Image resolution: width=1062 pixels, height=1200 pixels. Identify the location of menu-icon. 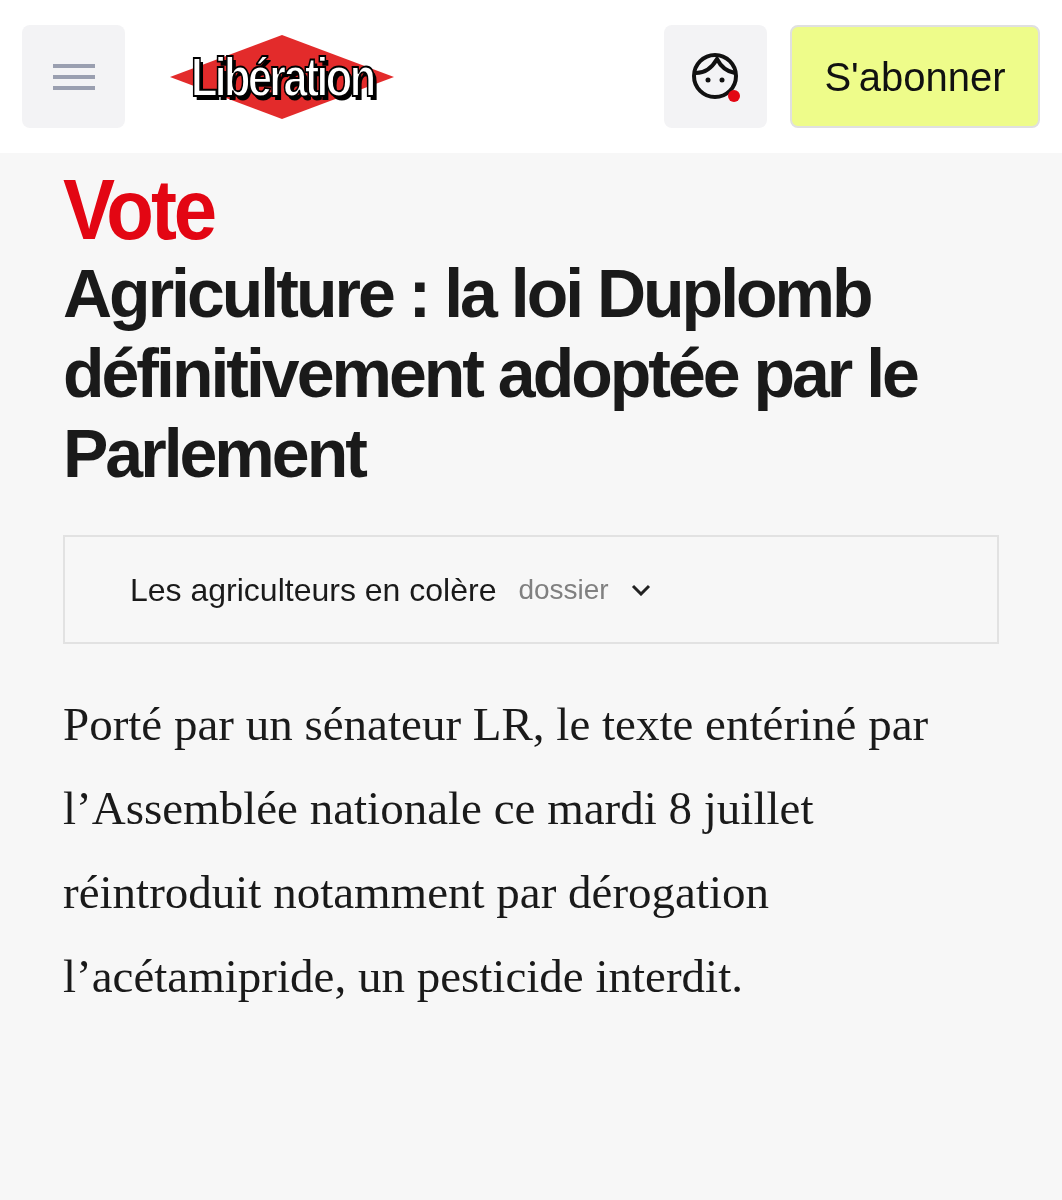
(73, 76).